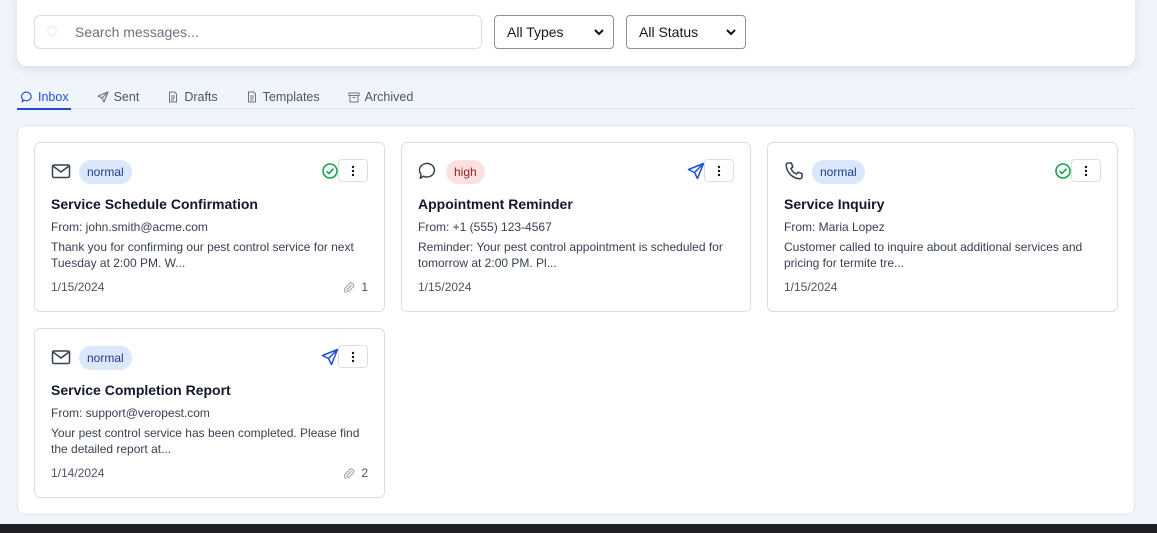 The image size is (1157, 533). I want to click on search-input-wrapper, so click(258, 32).